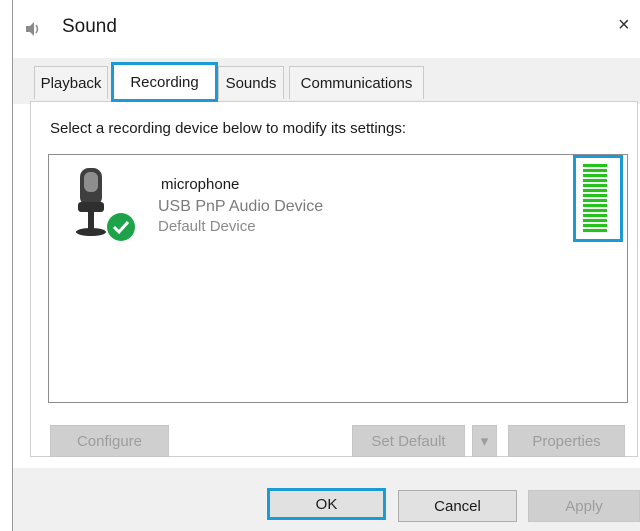 Image resolution: width=640 pixels, height=531 pixels. I want to click on tab-recording: Recording, so click(164, 82).